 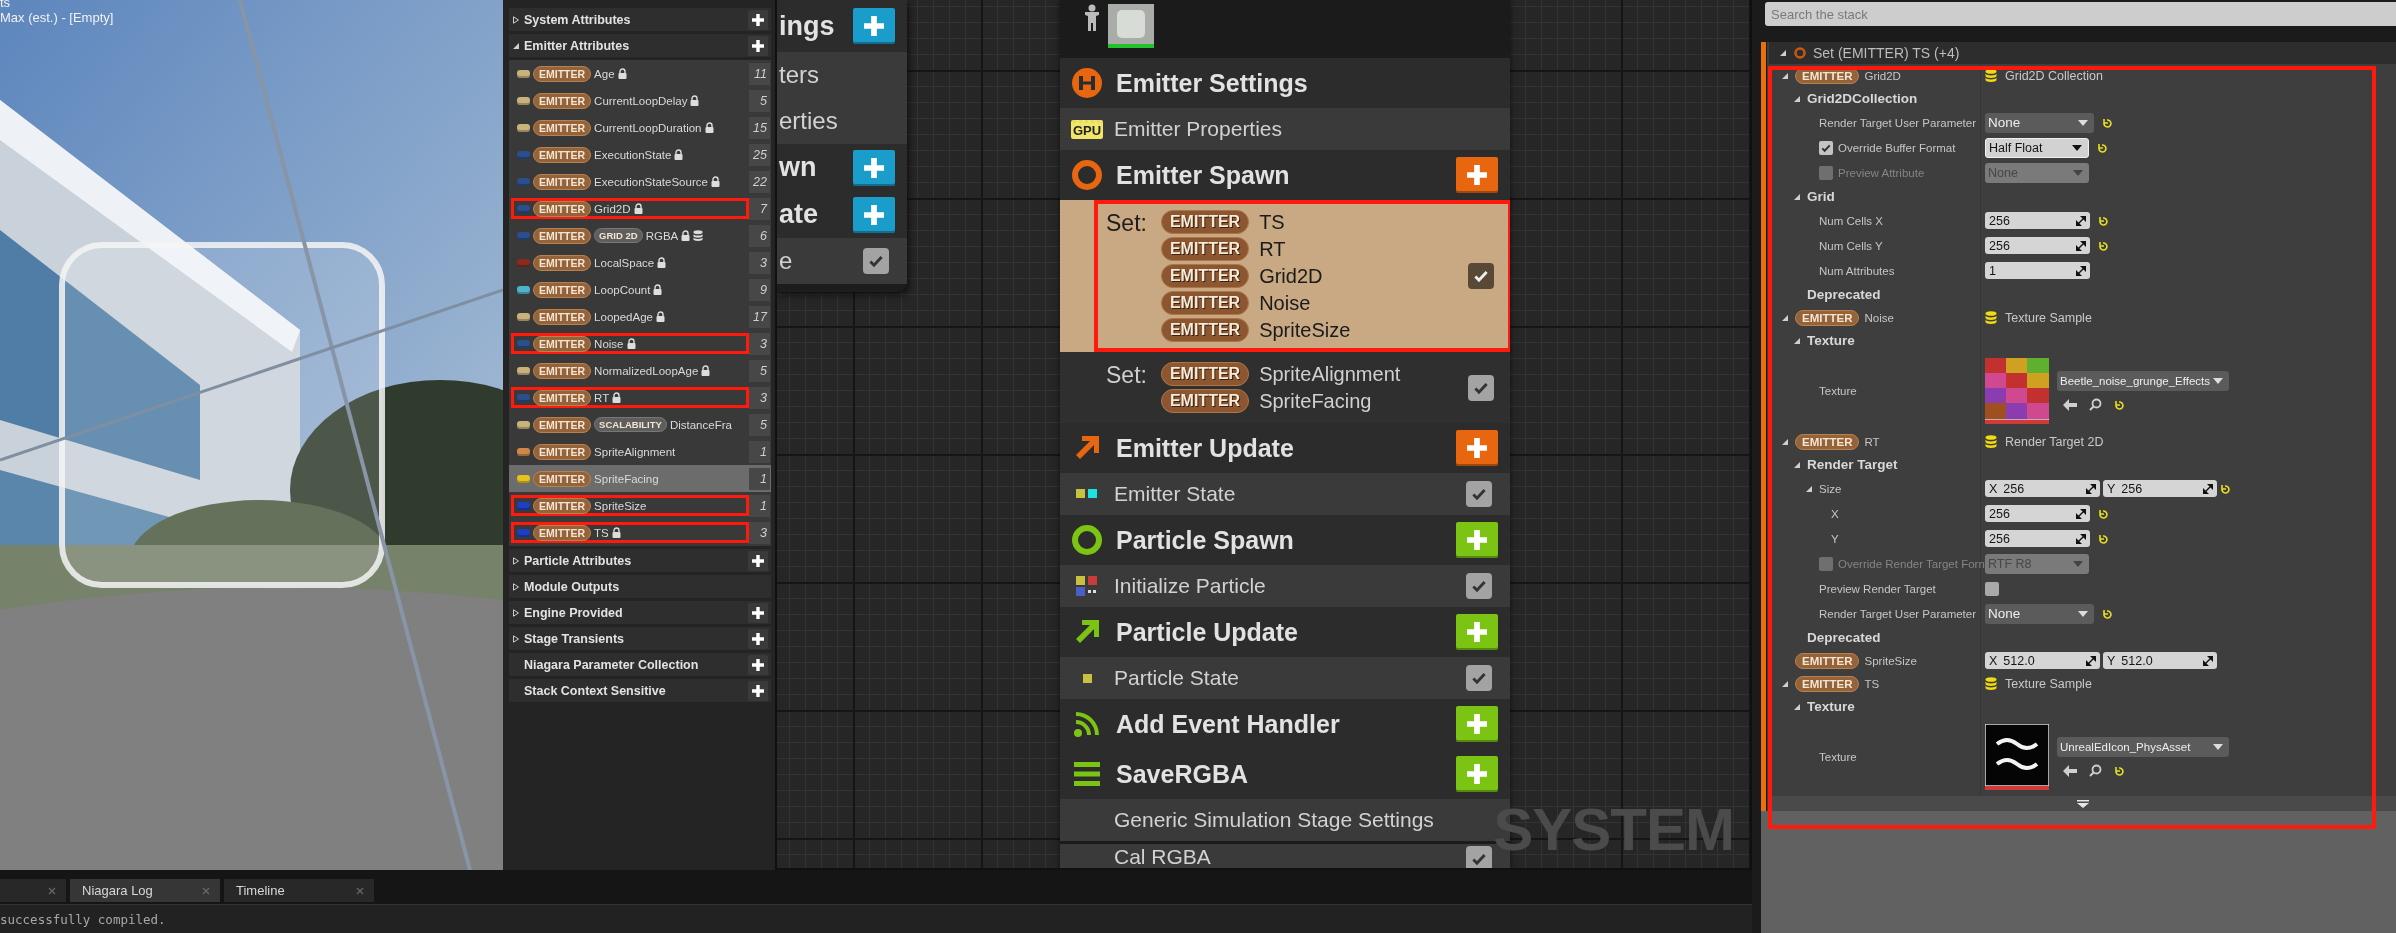 What do you see at coordinates (1285, 854) in the screenshot?
I see `module-row: Cal RGBA` at bounding box center [1285, 854].